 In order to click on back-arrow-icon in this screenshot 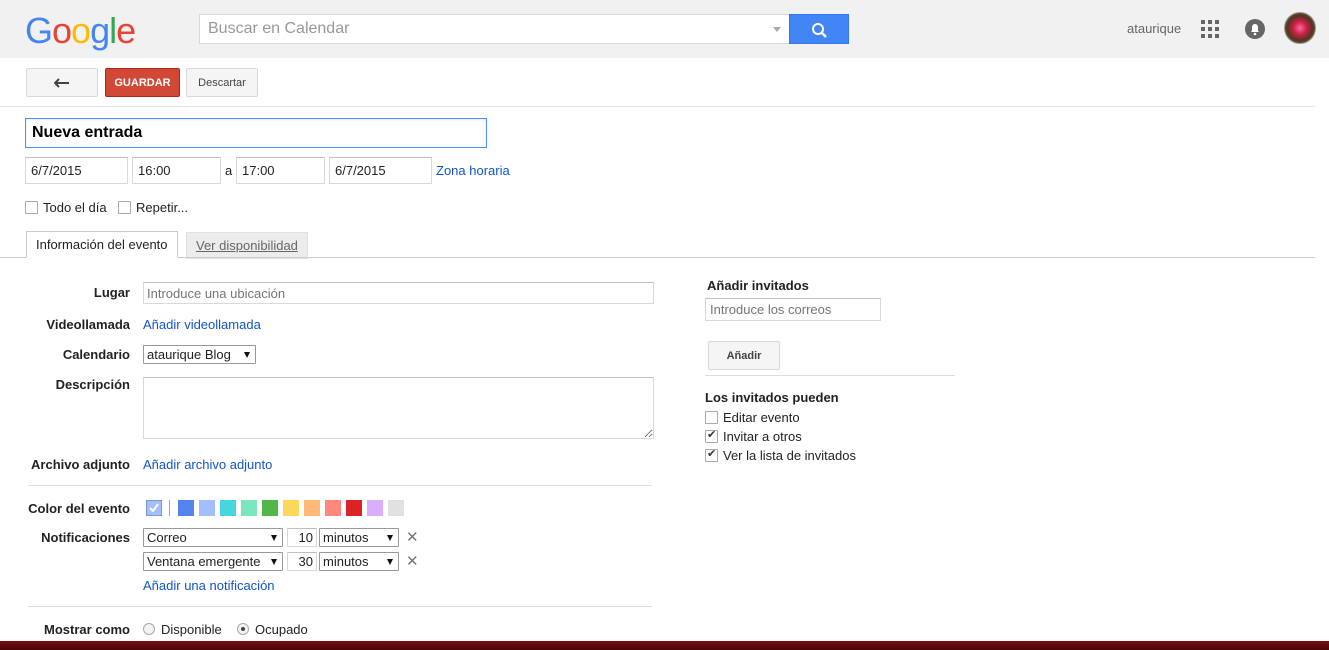, I will do `click(61, 82)`.